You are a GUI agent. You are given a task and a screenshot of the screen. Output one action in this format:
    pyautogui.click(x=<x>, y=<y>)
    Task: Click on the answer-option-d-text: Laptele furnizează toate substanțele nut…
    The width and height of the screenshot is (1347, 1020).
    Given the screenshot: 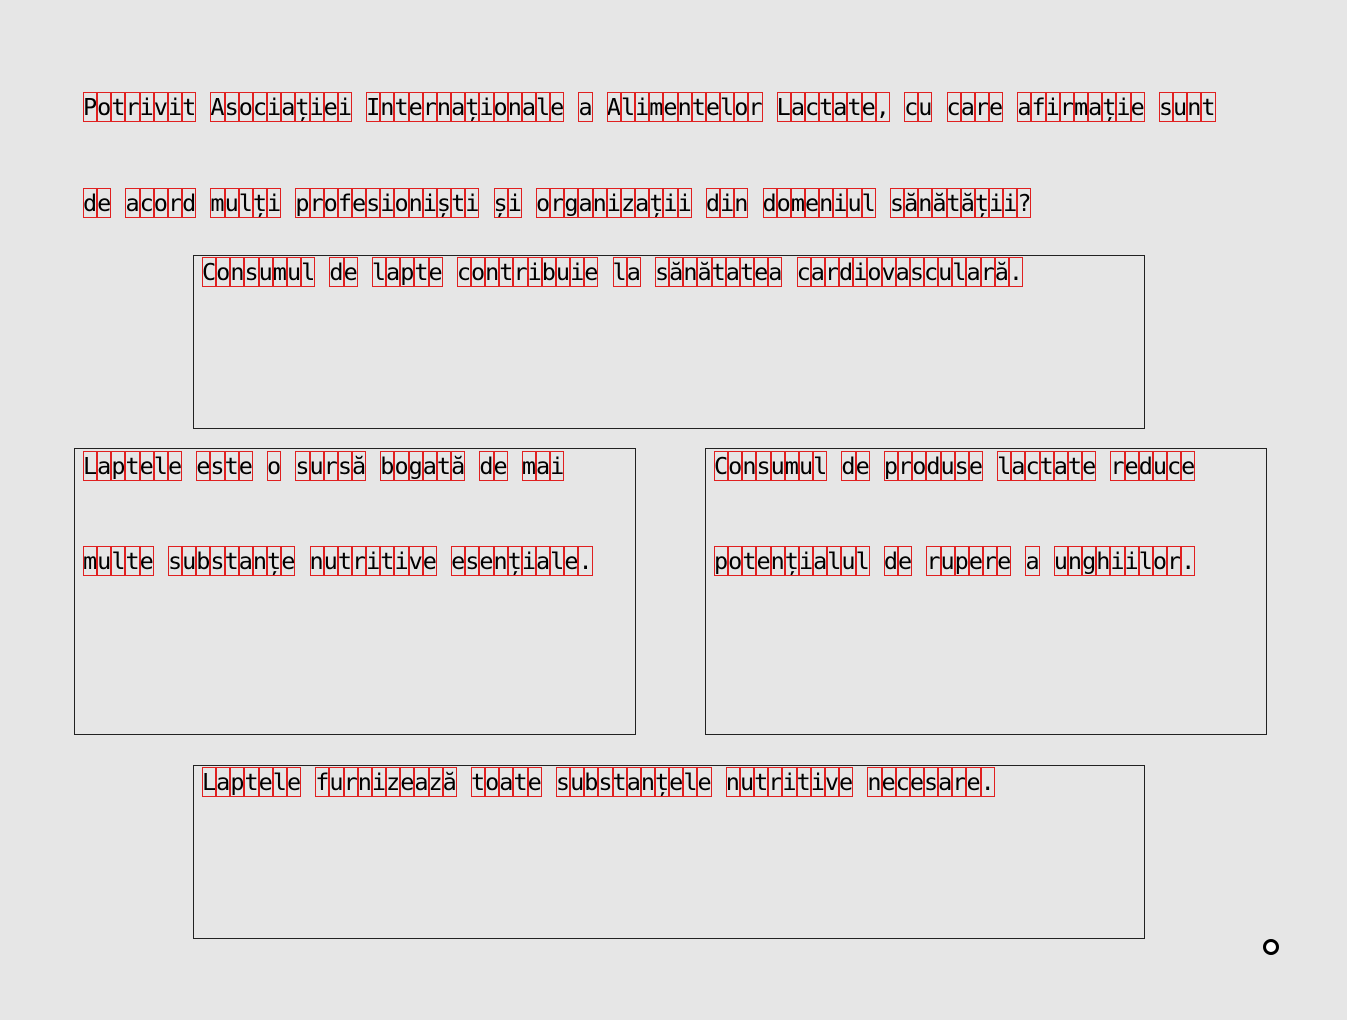 What is the action you would take?
    pyautogui.click(x=598, y=782)
    